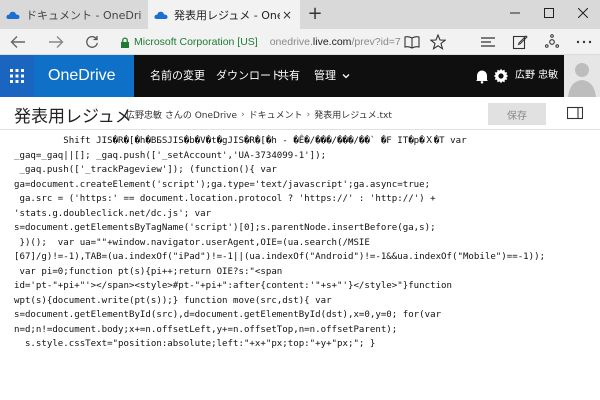 Image resolution: width=600 pixels, height=400 pixels. What do you see at coordinates (73, 117) in the screenshot?
I see `page-title: 発表用レジュメ` at bounding box center [73, 117].